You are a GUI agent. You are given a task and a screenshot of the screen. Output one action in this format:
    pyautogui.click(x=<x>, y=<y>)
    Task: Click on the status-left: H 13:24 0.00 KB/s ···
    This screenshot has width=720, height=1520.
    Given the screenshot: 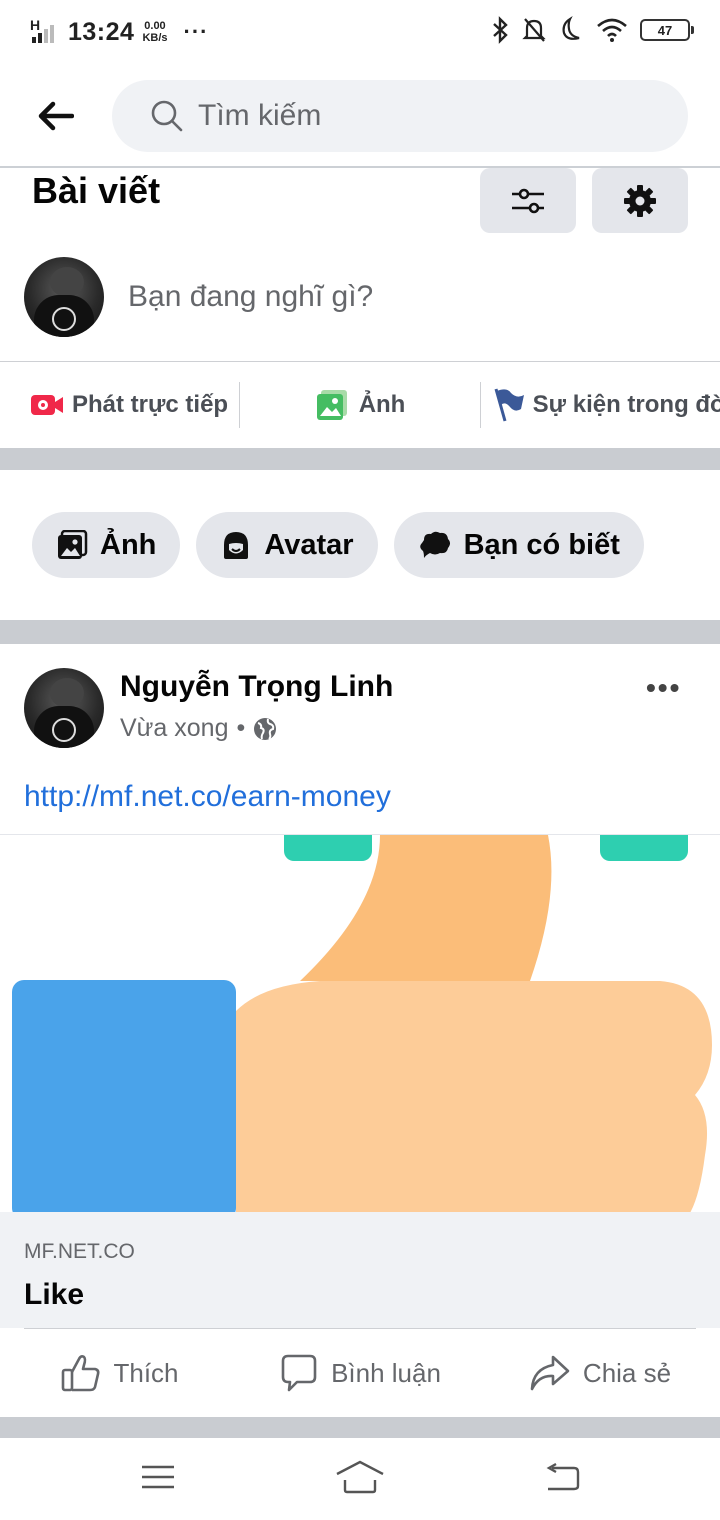 What is the action you would take?
    pyautogui.click(x=119, y=32)
    